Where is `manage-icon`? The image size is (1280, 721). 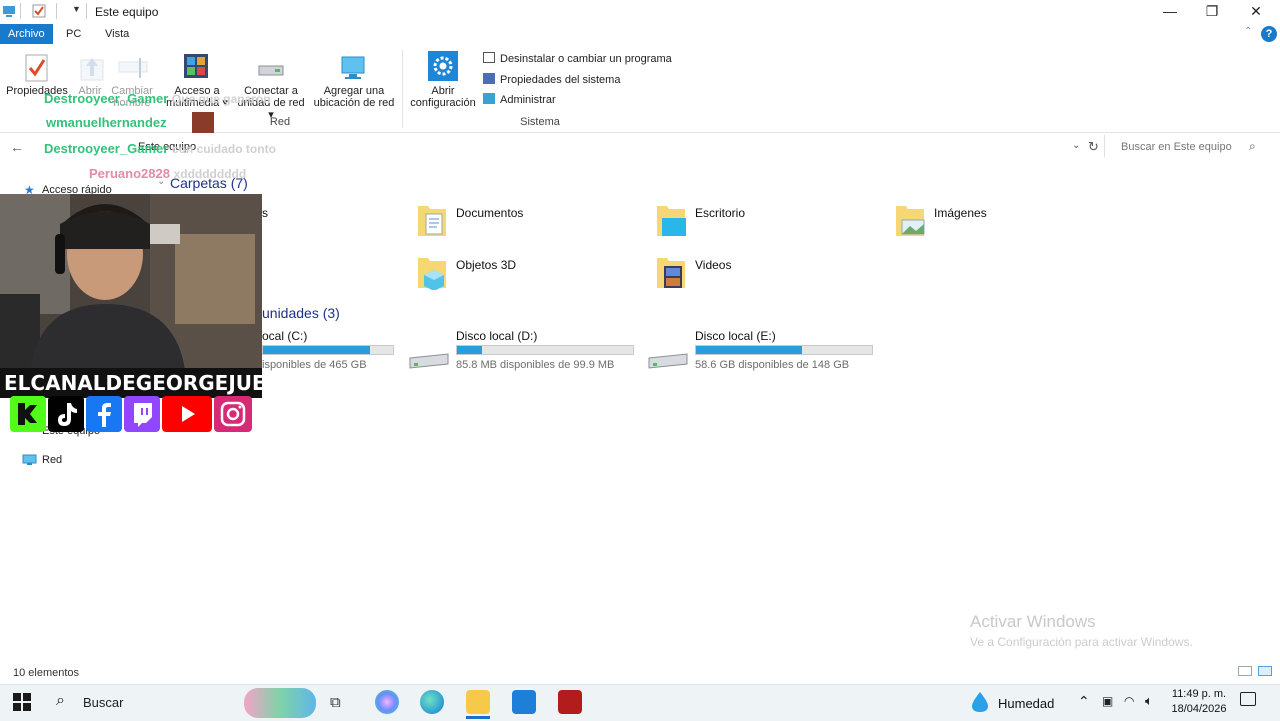 manage-icon is located at coordinates (489, 98).